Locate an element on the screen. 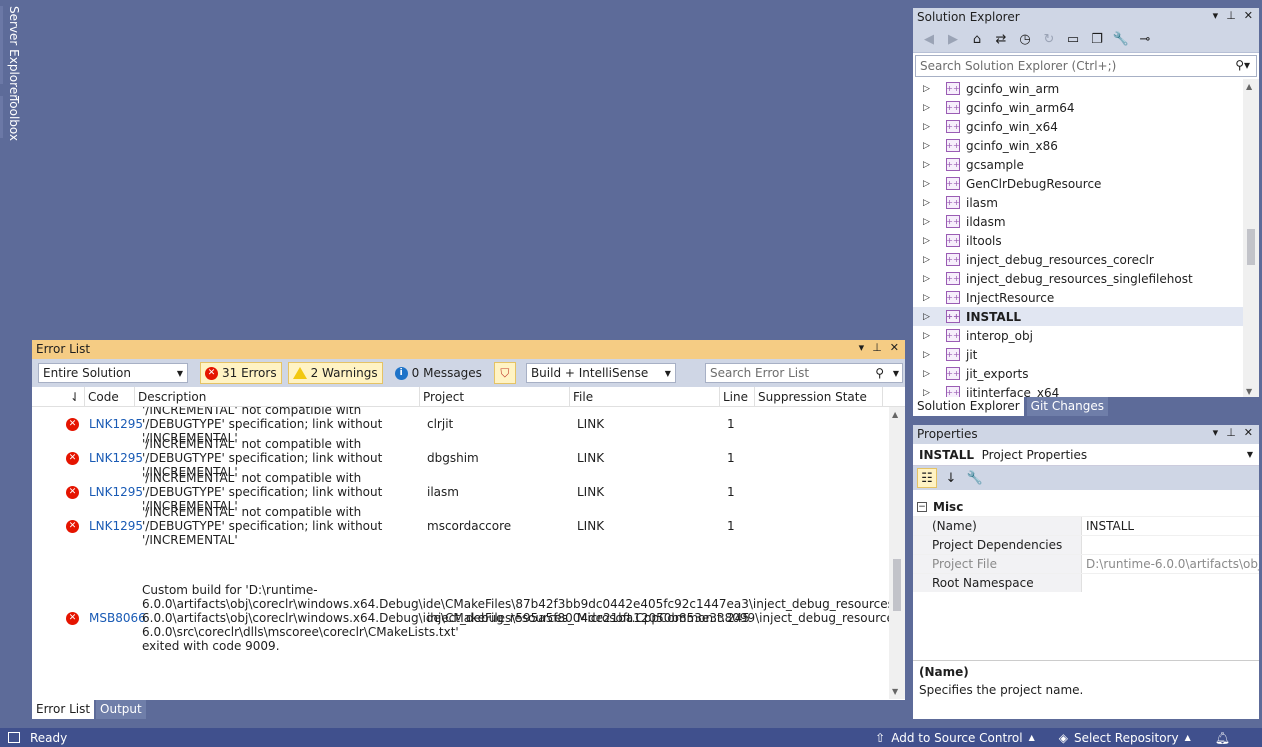 This screenshot has width=1262, height=747. search-icon: ⚲ is located at coordinates (879, 373).